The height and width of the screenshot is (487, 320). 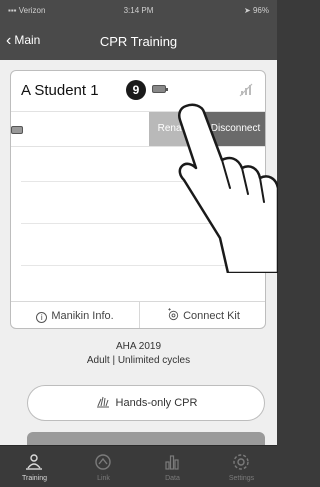 I want to click on hands-icon, so click(x=102, y=402).